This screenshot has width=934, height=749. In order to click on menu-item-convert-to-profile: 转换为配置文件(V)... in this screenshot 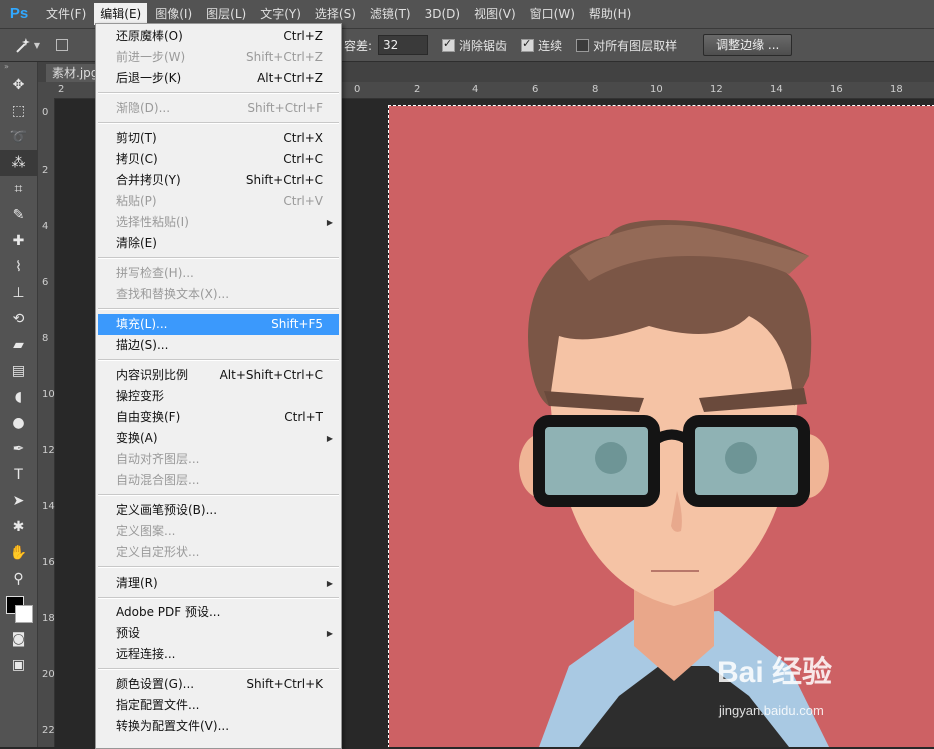, I will do `click(218, 726)`.